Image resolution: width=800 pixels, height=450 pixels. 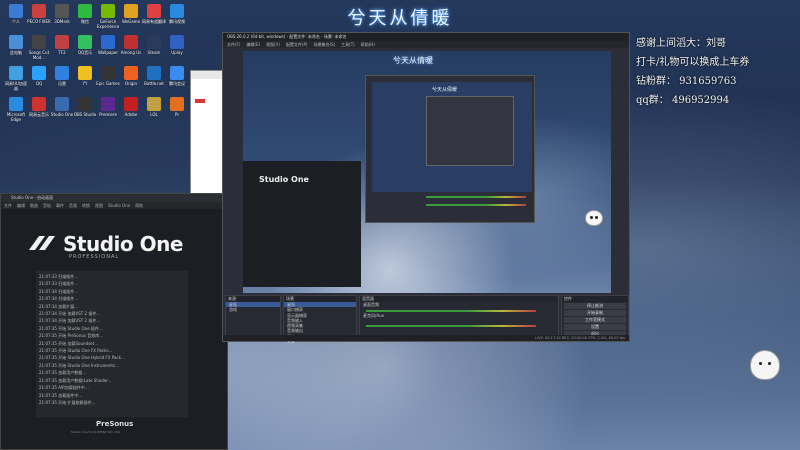 What do you see at coordinates (62, 114) in the screenshot?
I see `desktop-icon-label: Studio One` at bounding box center [62, 114].